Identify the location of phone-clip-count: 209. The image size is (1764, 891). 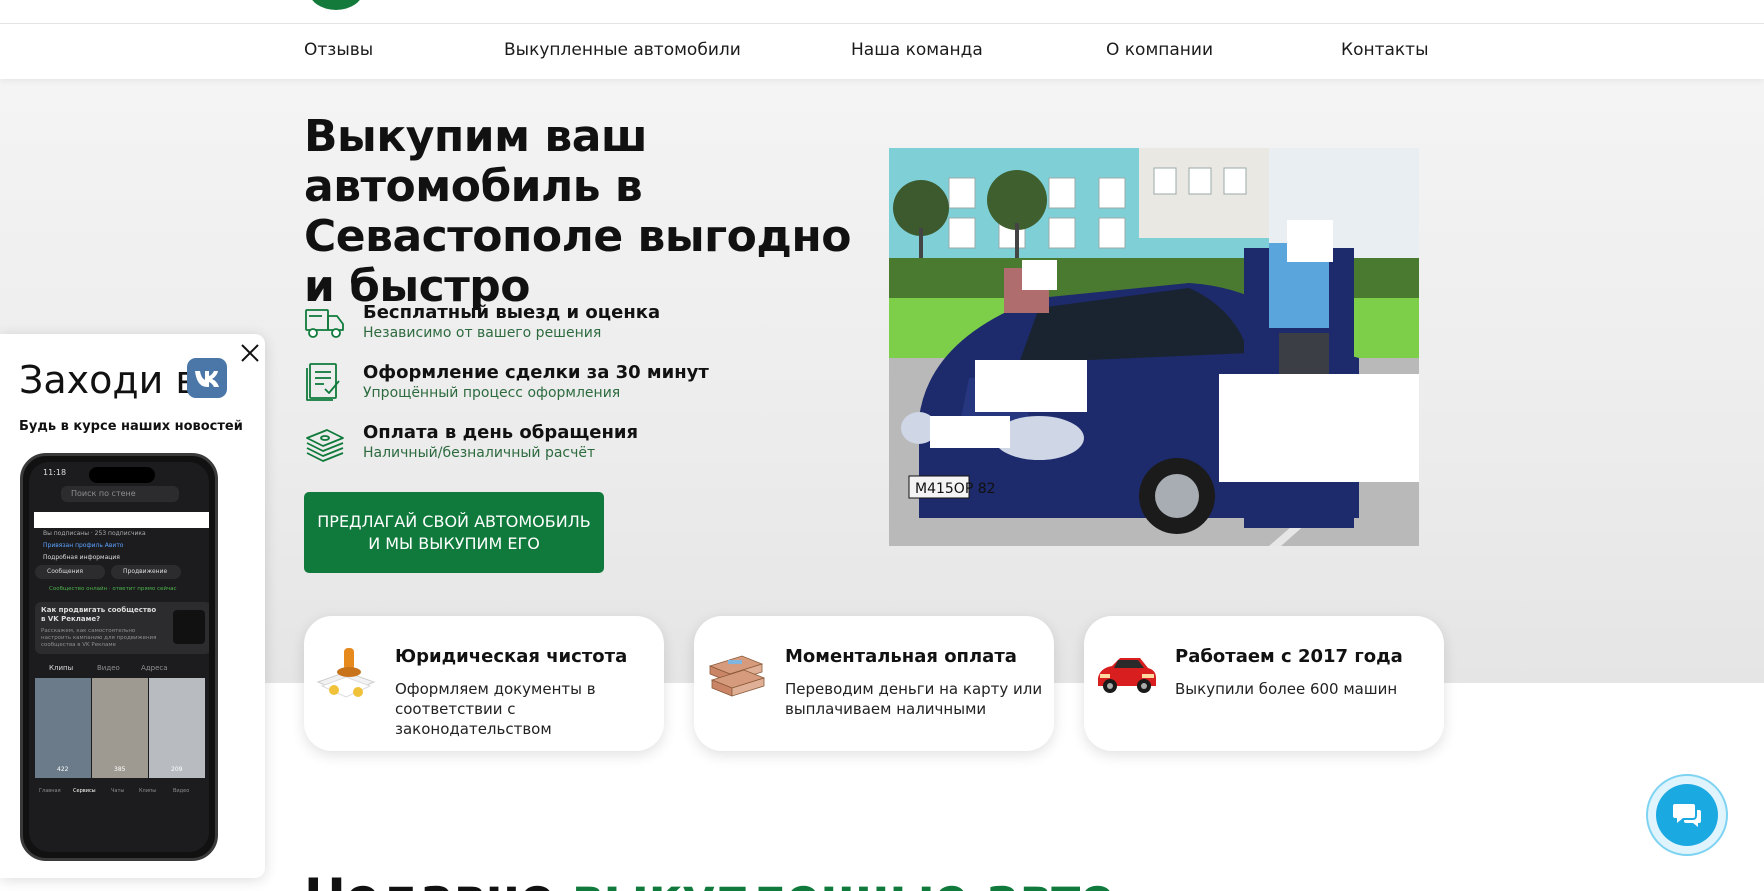
(177, 769).